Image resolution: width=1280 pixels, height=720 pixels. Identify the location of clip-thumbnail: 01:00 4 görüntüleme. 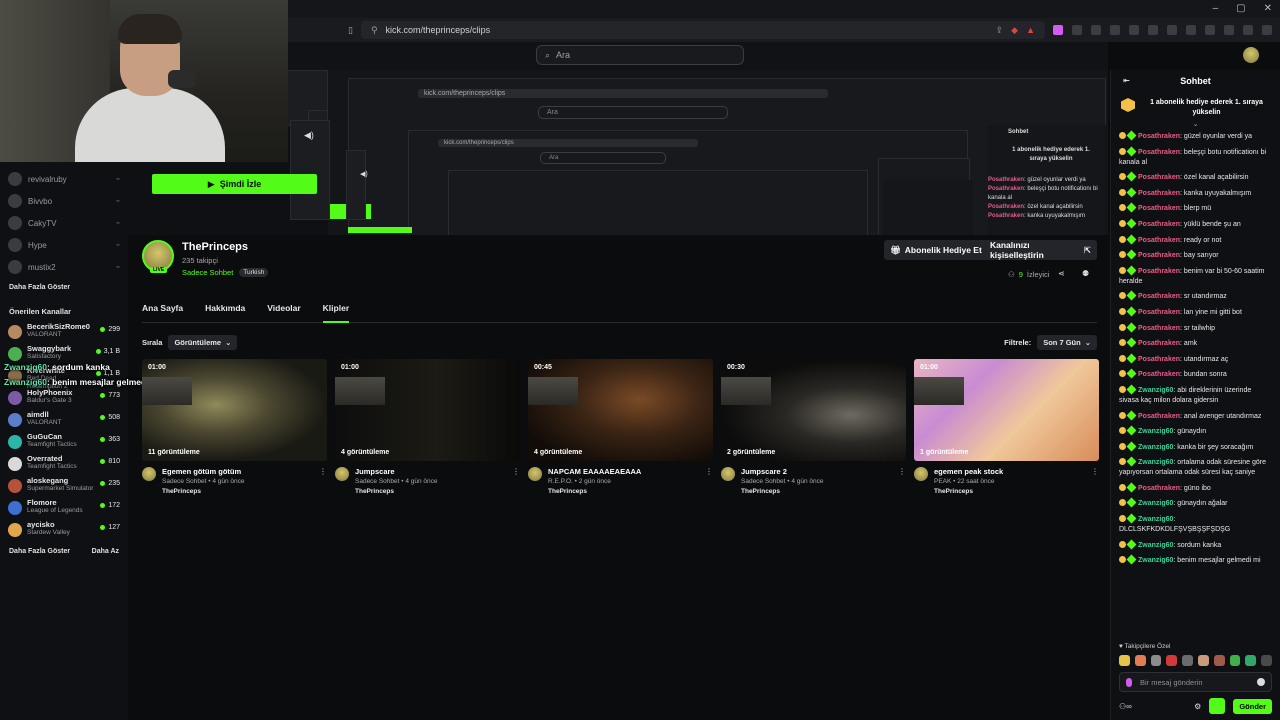
(427, 410).